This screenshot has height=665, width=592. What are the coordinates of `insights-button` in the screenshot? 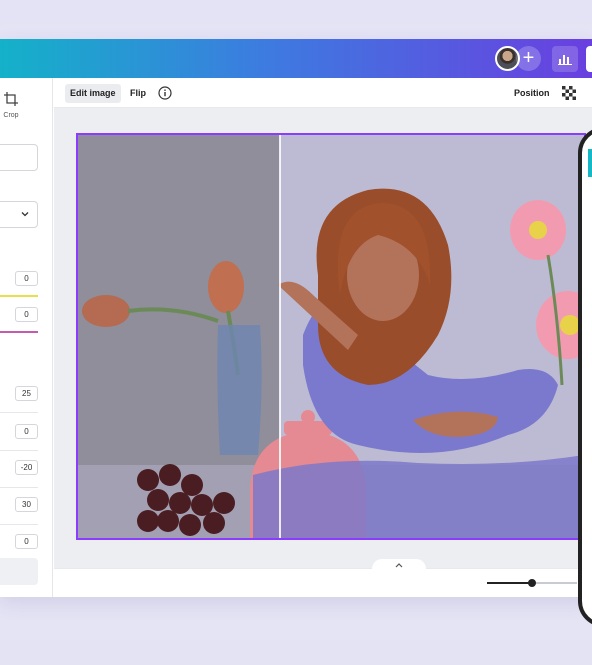 It's located at (565, 59).